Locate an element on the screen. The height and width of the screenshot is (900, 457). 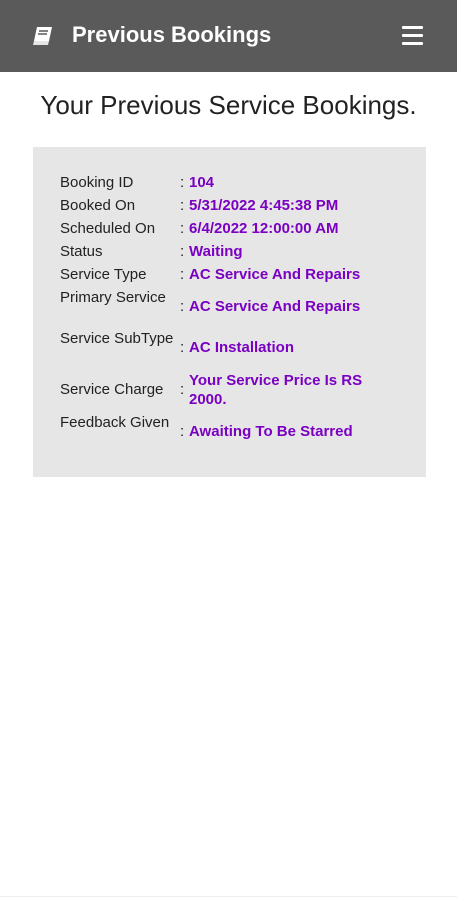
field-value: Your Service Price Is RS 2000. is located at coordinates (276, 390).